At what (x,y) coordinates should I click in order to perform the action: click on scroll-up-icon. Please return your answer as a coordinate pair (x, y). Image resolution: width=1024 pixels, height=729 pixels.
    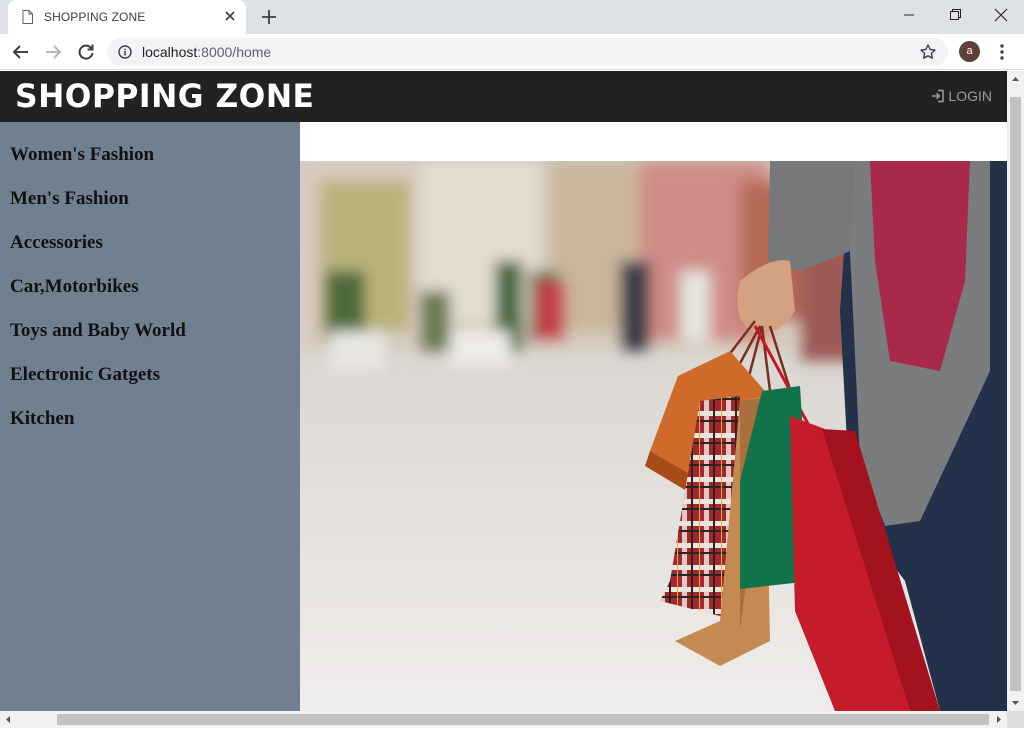
    Looking at the image, I should click on (1015, 79).